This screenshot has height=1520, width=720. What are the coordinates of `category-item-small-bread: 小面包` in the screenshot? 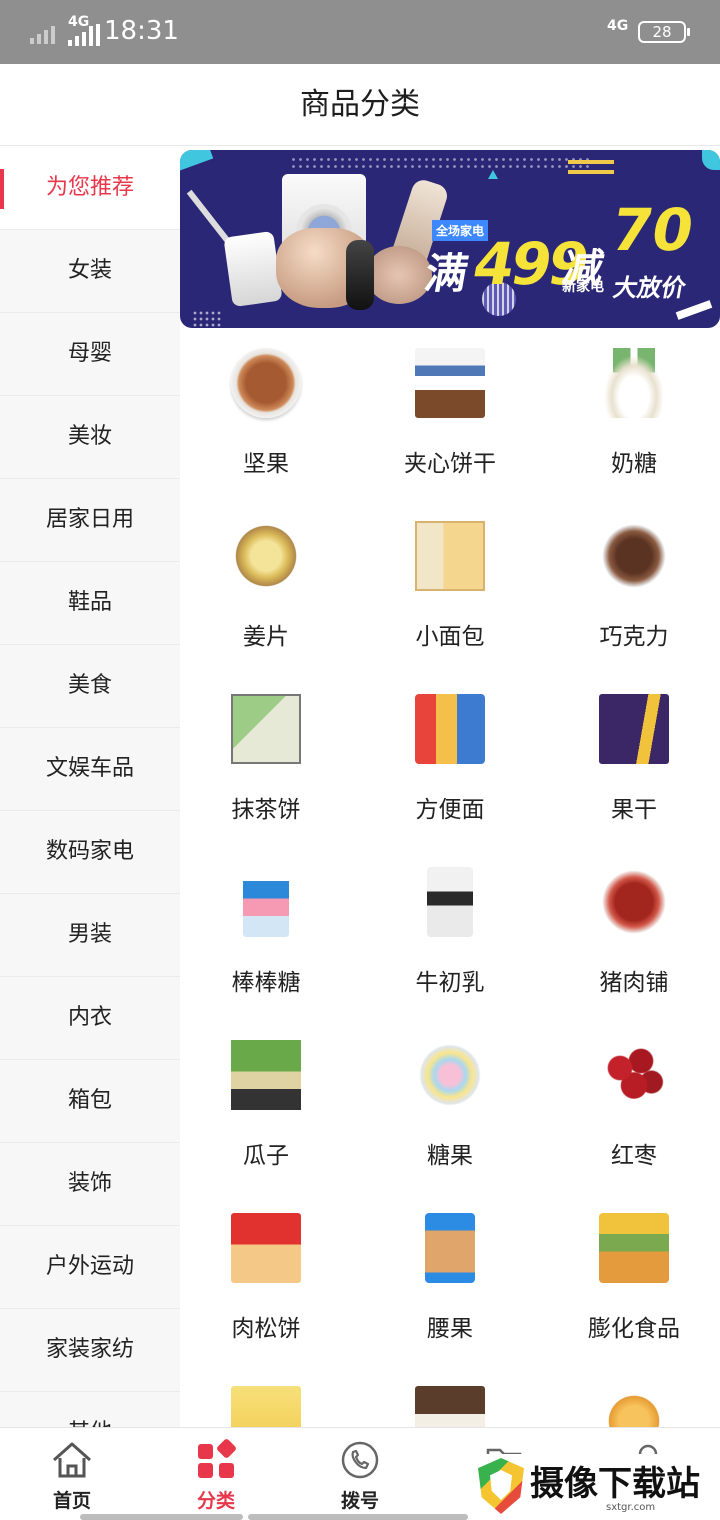 It's located at (450, 589).